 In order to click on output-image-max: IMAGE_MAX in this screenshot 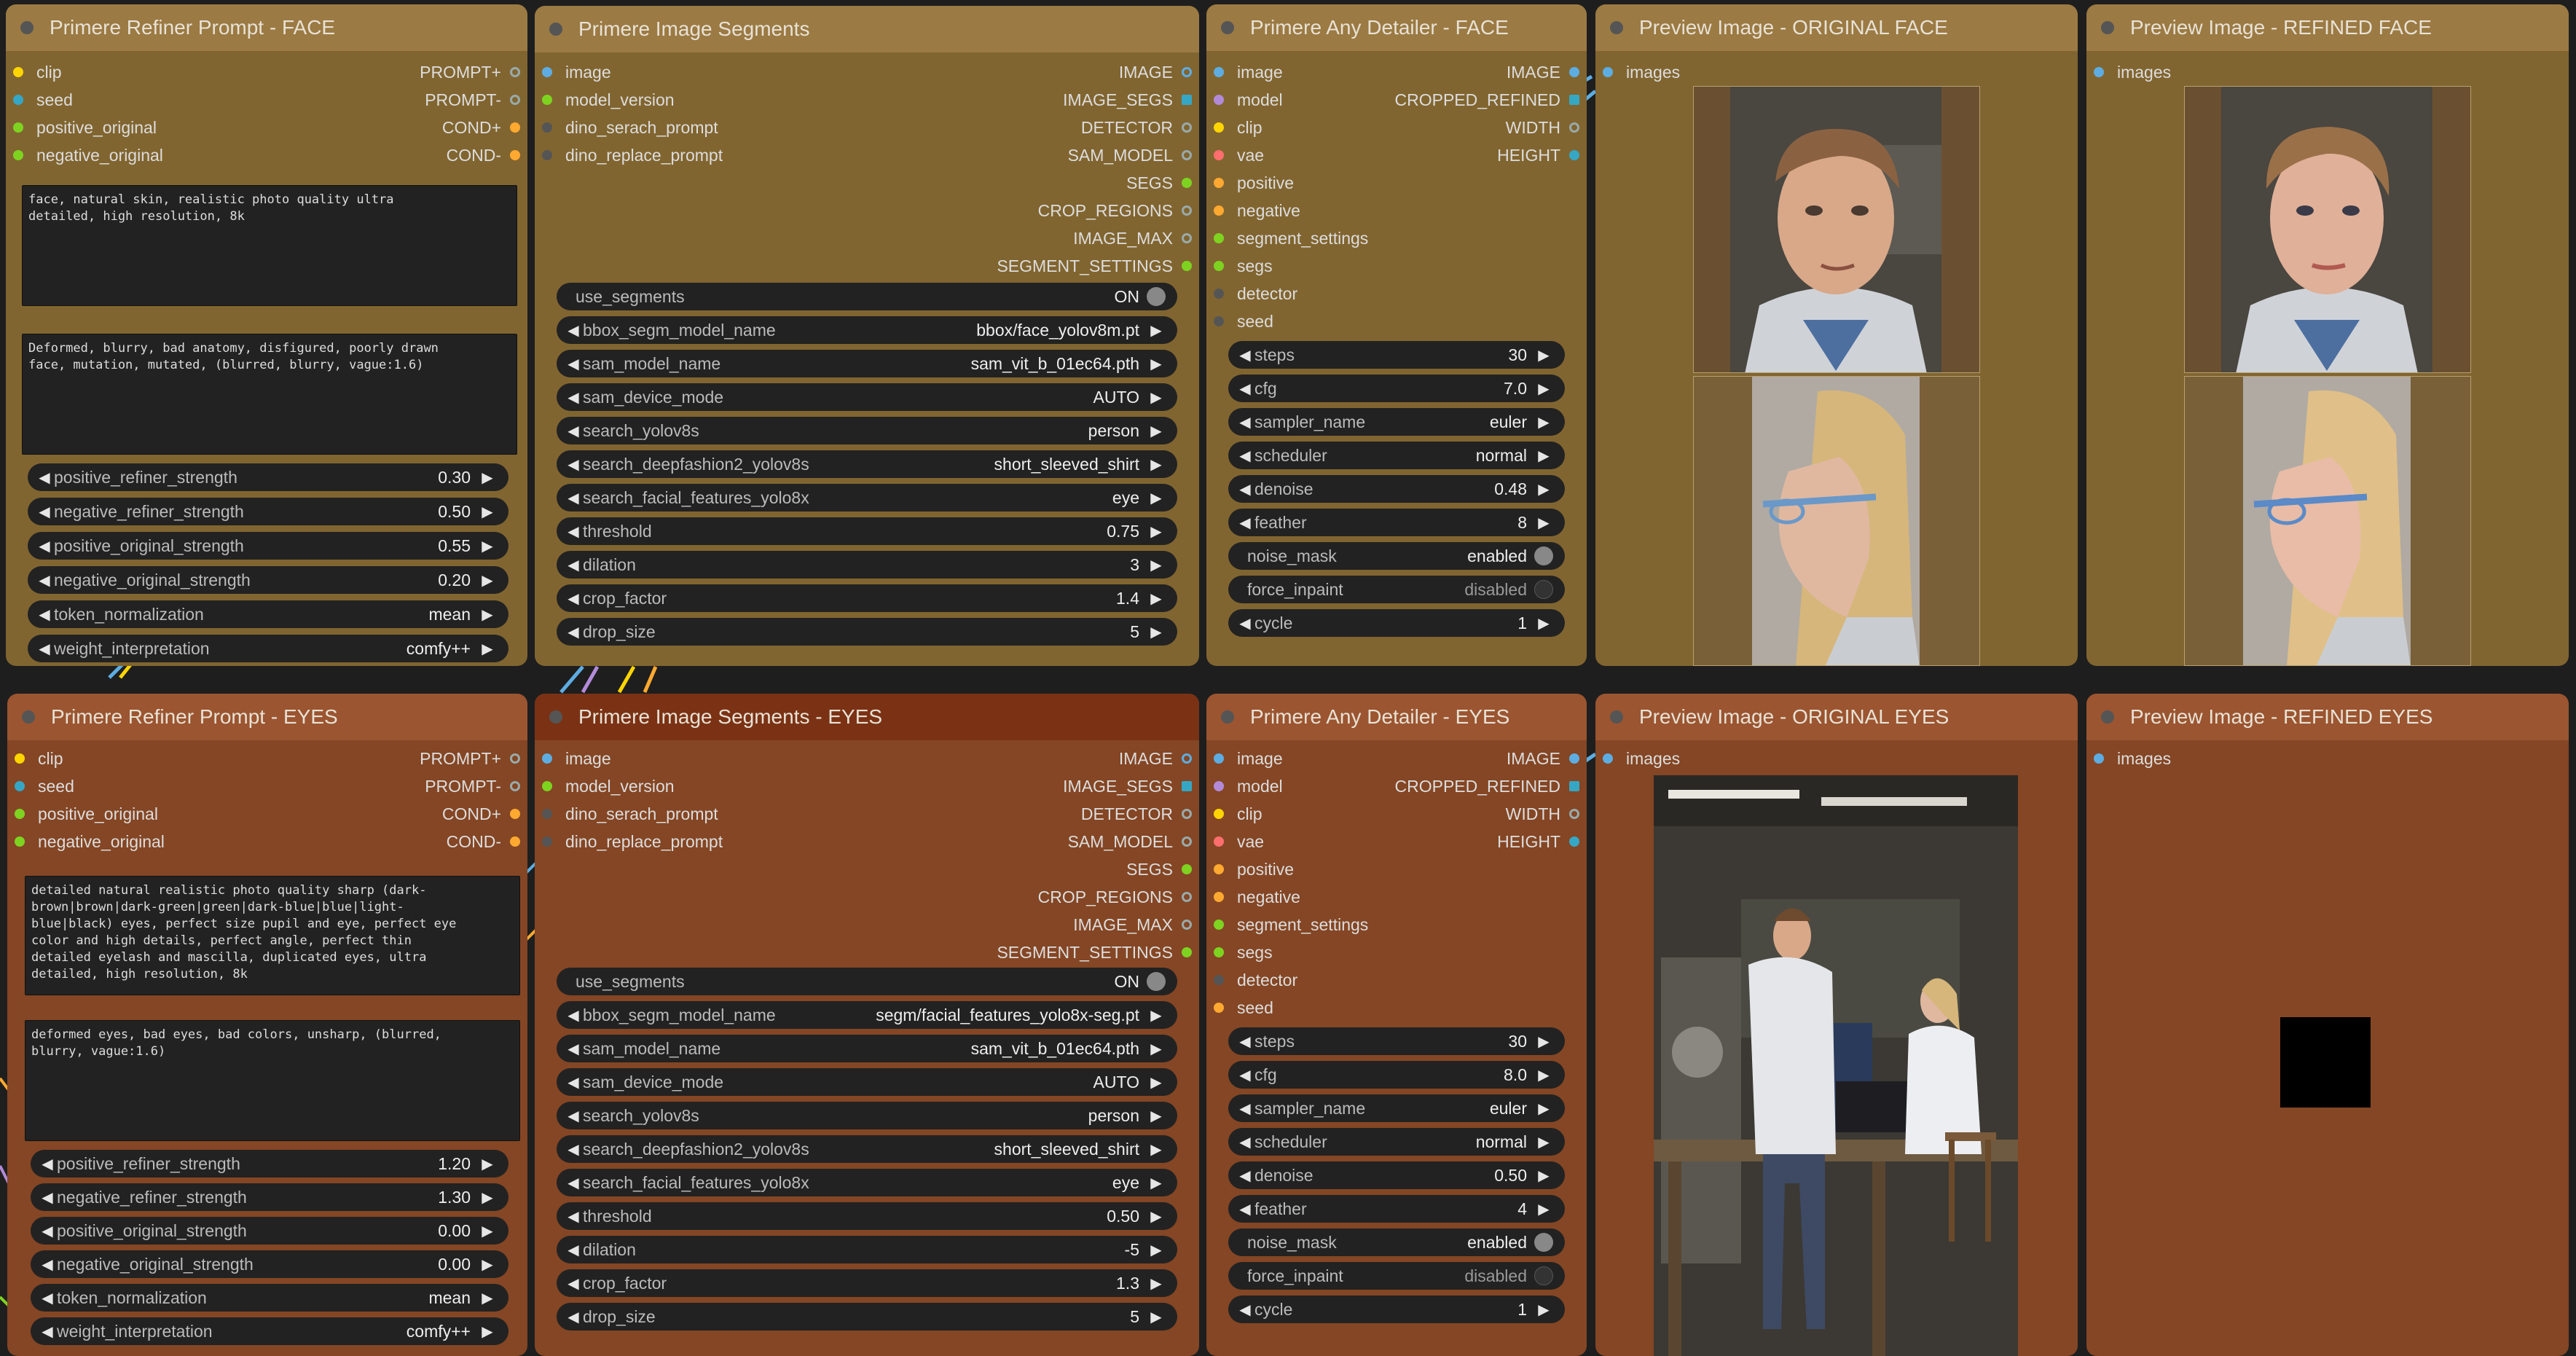, I will do `click(1132, 238)`.